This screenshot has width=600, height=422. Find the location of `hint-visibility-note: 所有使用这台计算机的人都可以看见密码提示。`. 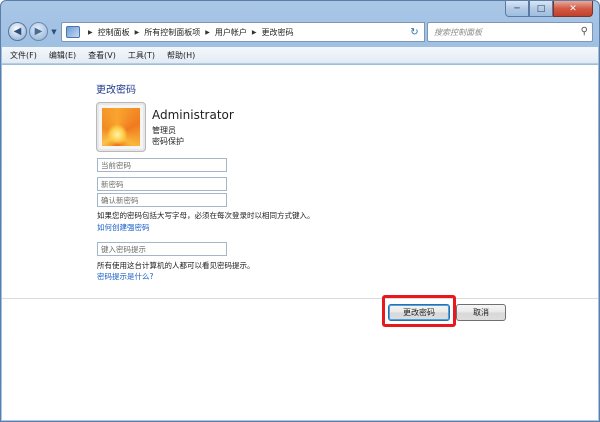

hint-visibility-note: 所有使用这台计算机的人都可以看见密码提示。 is located at coordinates (176, 265).